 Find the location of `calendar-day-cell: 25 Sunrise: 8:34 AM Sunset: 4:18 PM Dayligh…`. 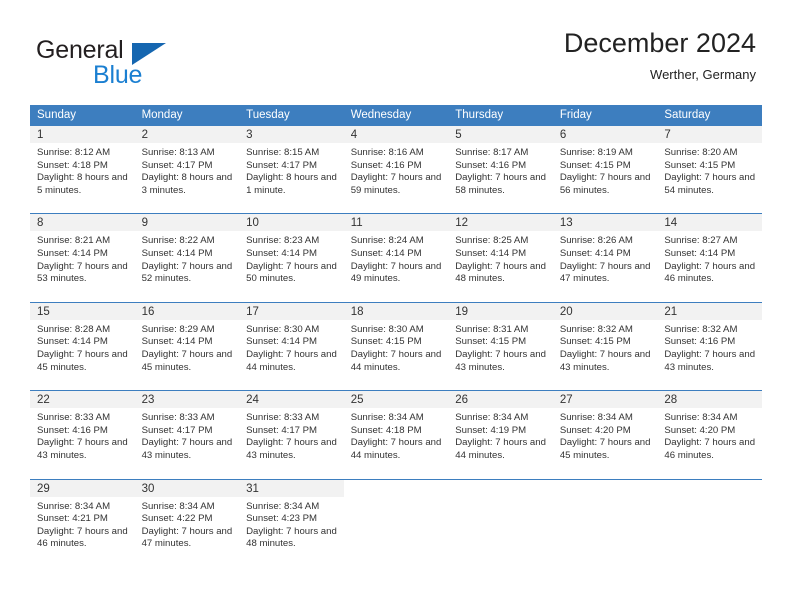

calendar-day-cell: 25 Sunrise: 8:34 AM Sunset: 4:18 PM Dayligh… is located at coordinates (396, 430).